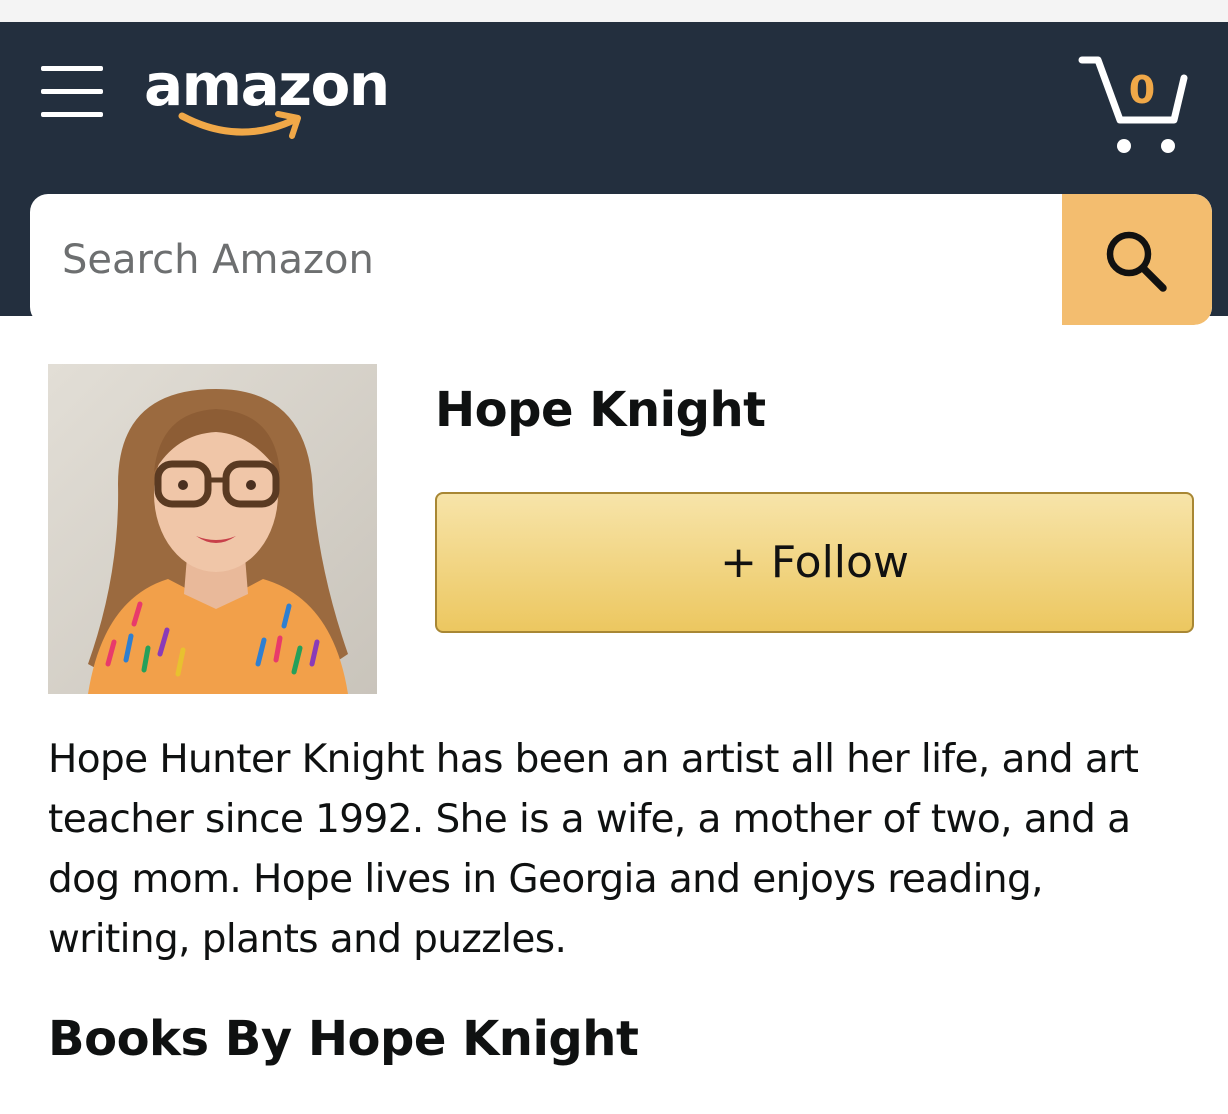 The width and height of the screenshot is (1228, 1114). What do you see at coordinates (72, 92) in the screenshot?
I see `menu-icon` at bounding box center [72, 92].